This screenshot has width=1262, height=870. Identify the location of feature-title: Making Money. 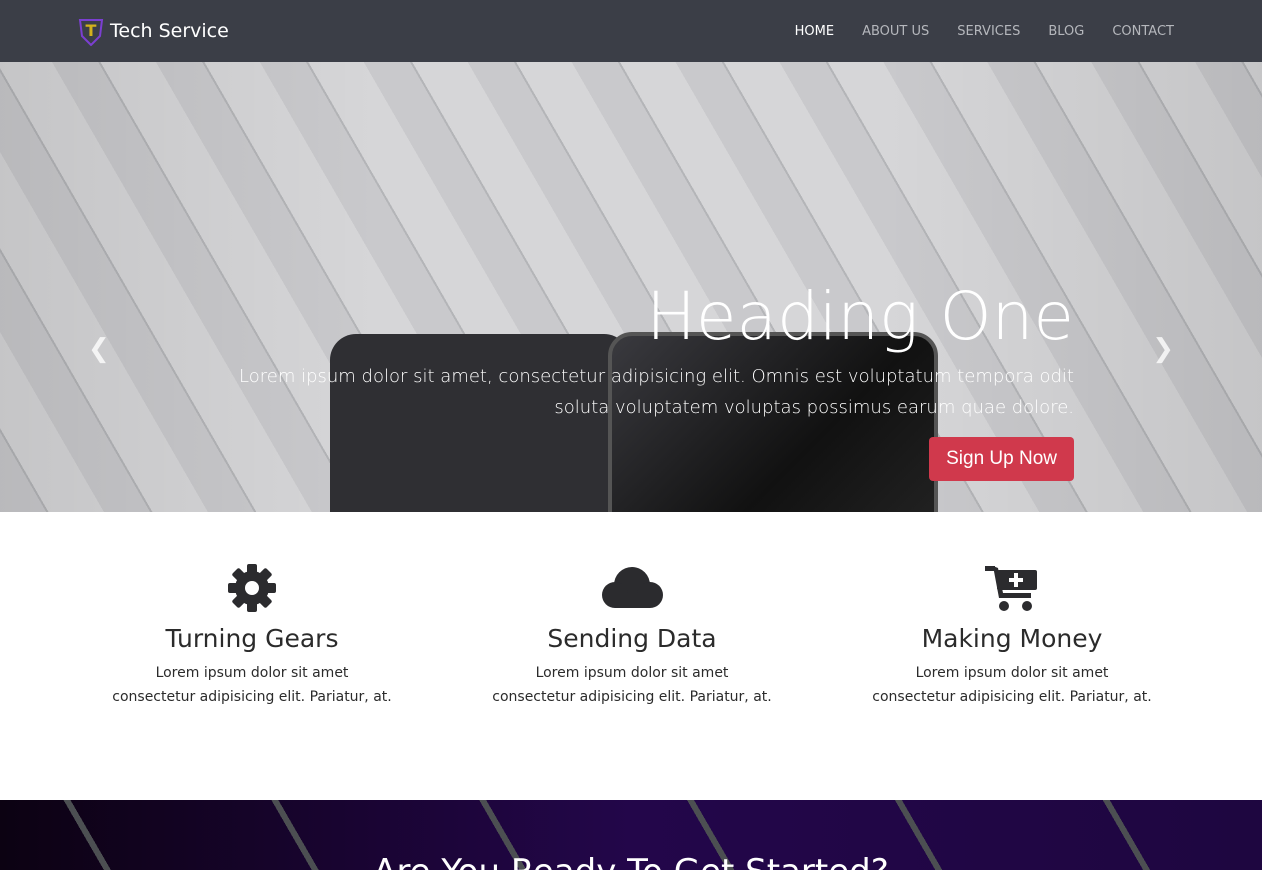
(1012, 638).